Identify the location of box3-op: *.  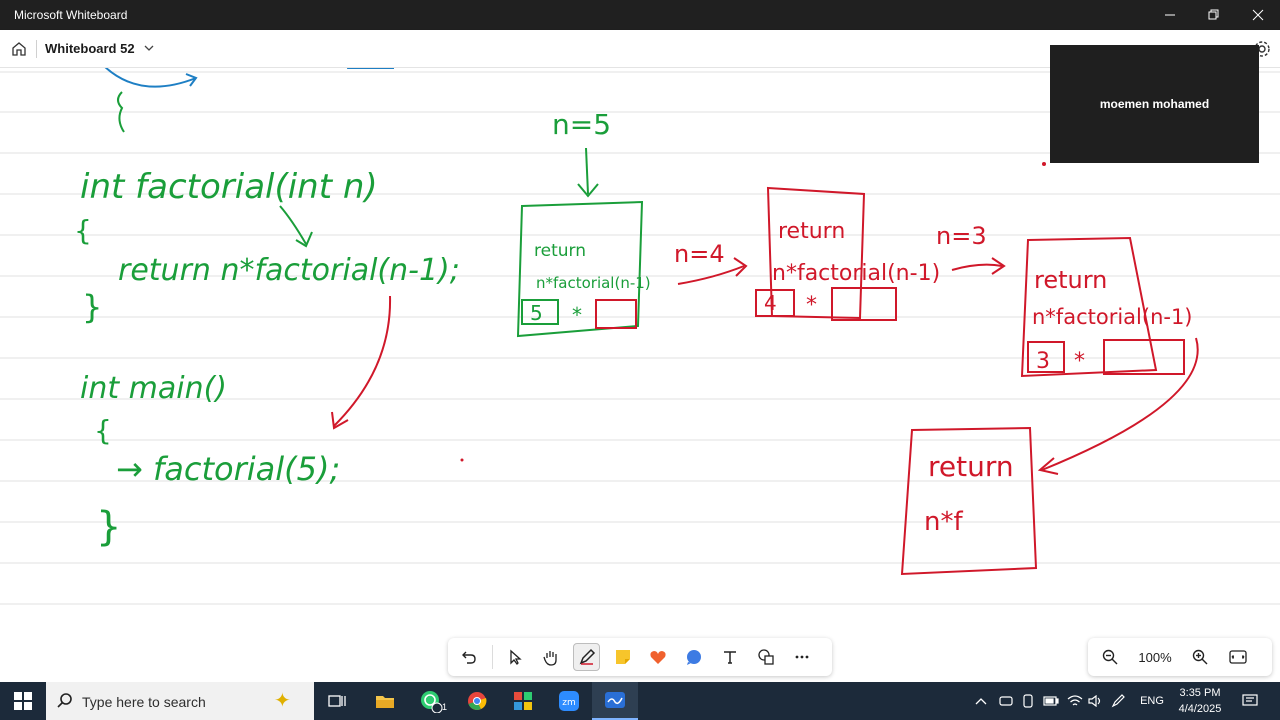
(1079, 361).